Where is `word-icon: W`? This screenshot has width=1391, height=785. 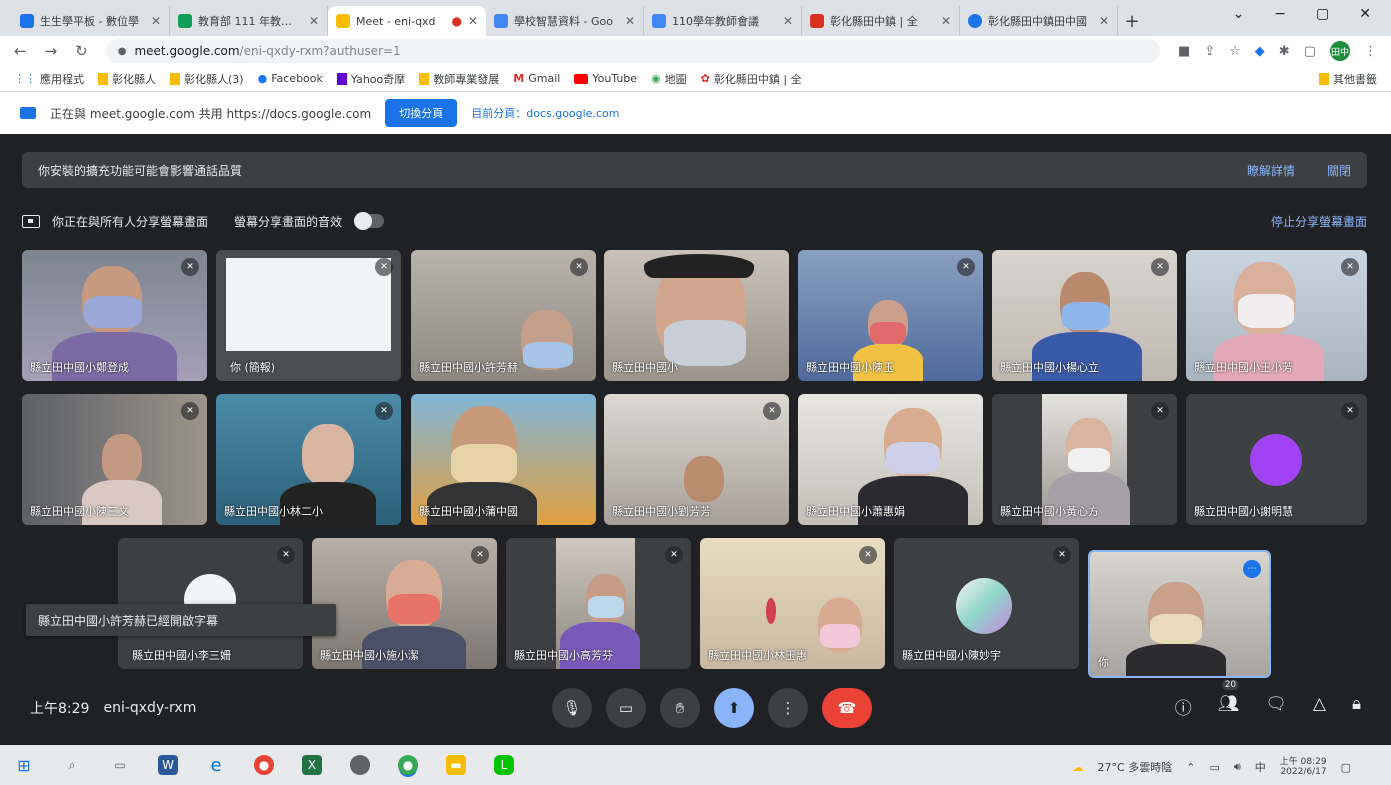 word-icon: W is located at coordinates (168, 765).